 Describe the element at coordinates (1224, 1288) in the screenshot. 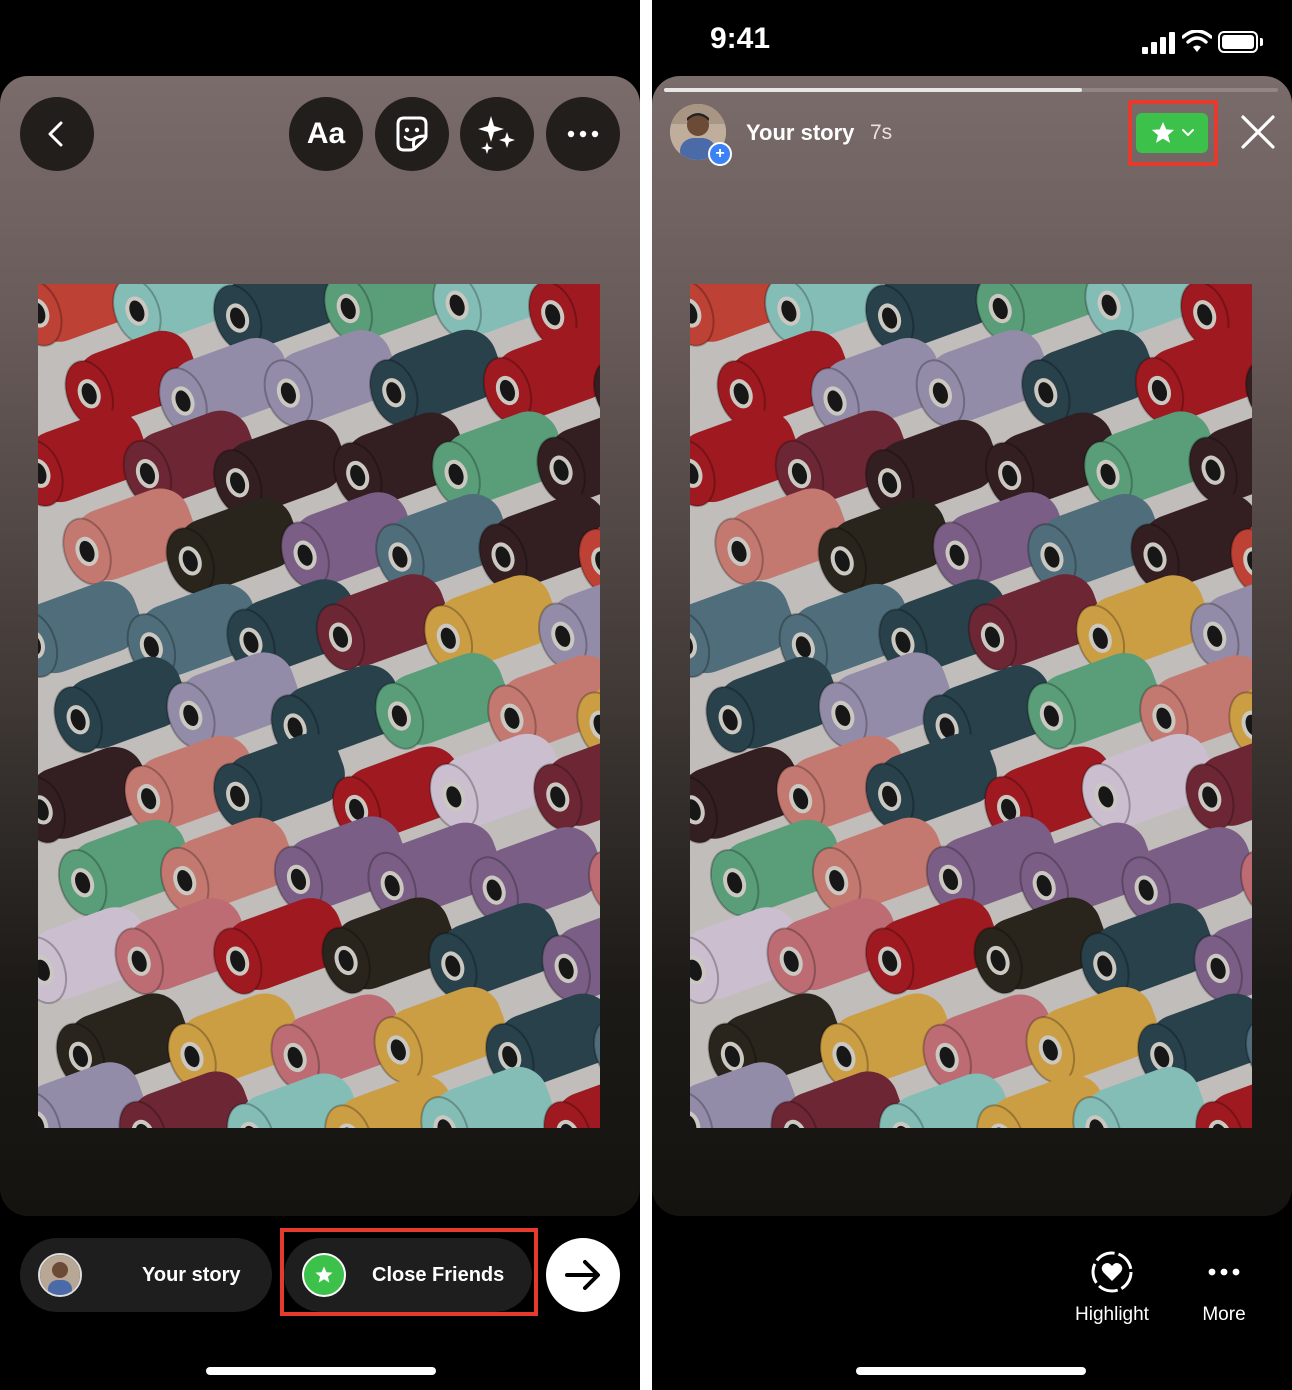

I see `more-button: More` at that location.